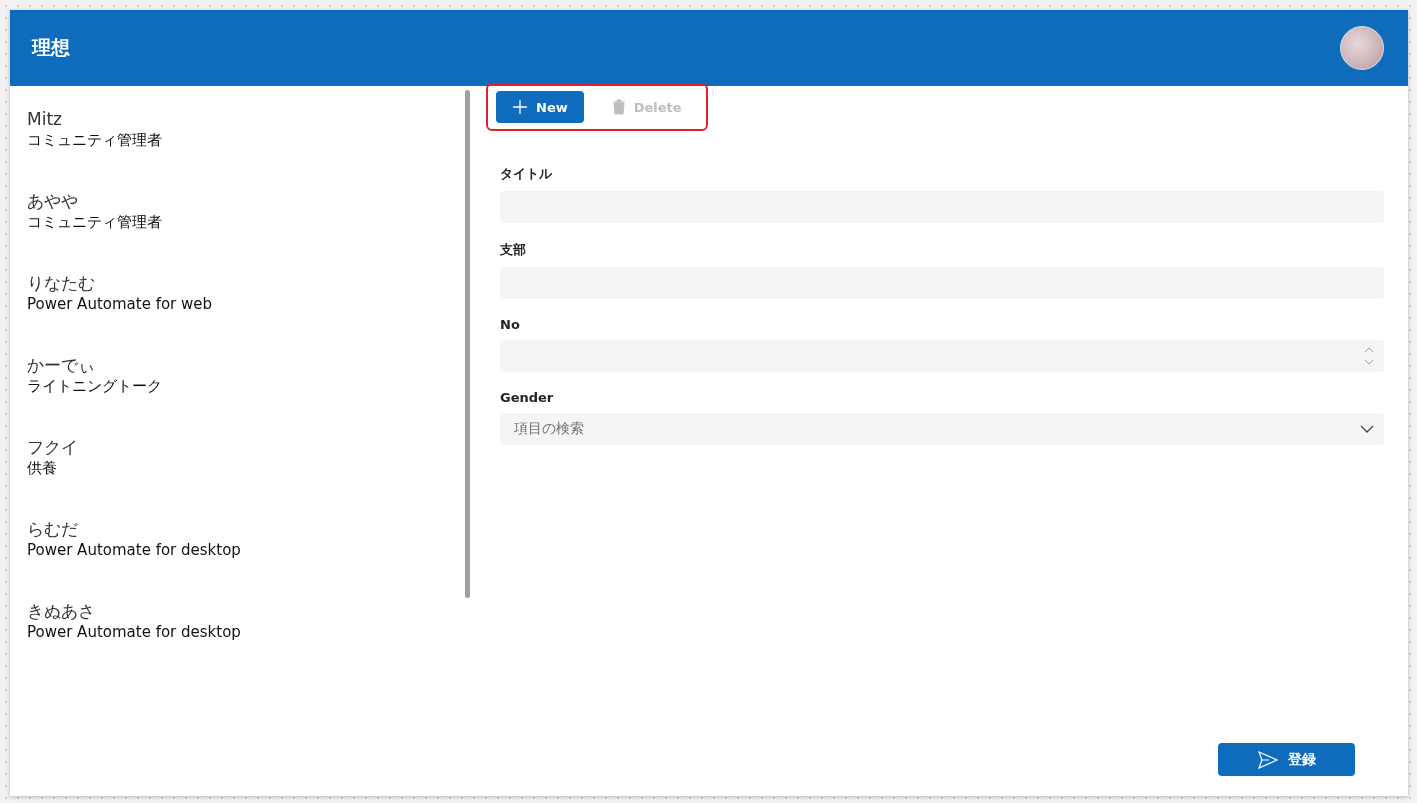 This screenshot has width=1417, height=803. I want to click on field-label: No, so click(510, 324).